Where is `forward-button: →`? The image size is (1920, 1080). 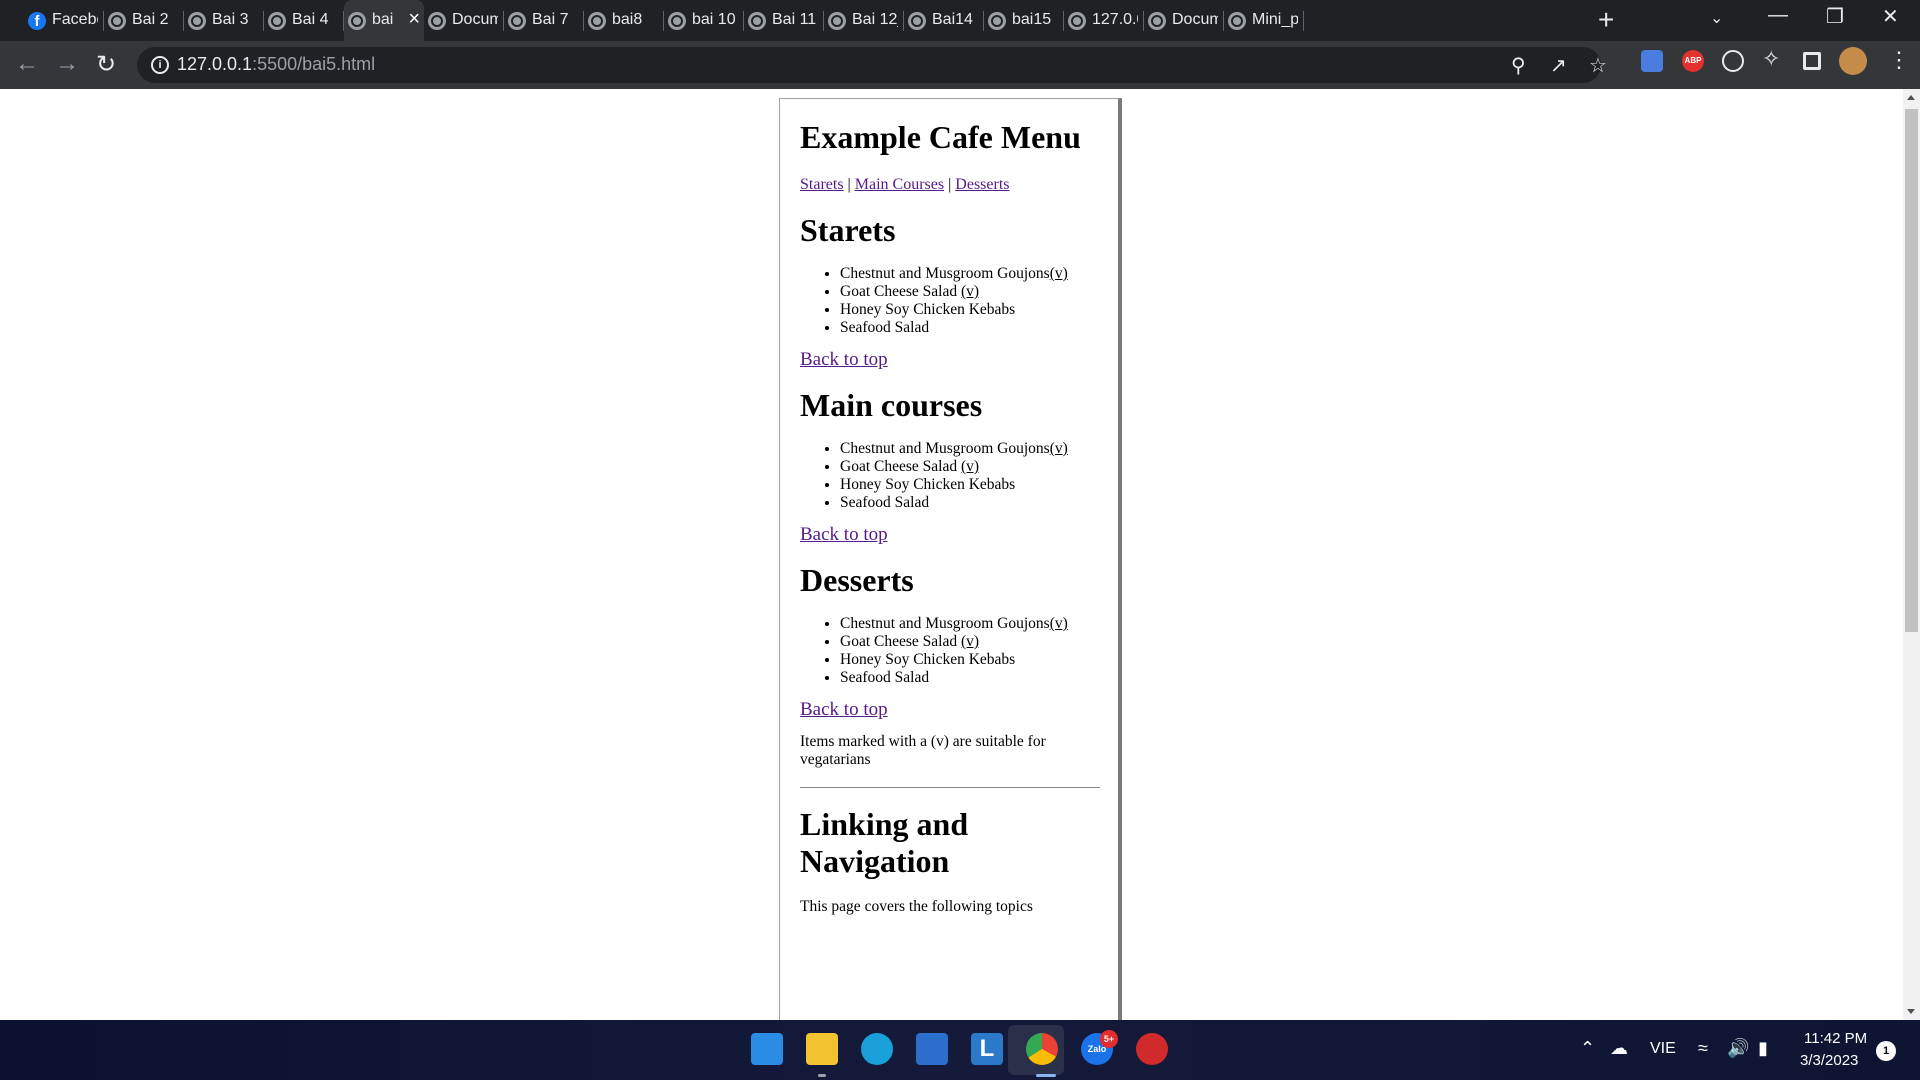
forward-button: → is located at coordinates (67, 64).